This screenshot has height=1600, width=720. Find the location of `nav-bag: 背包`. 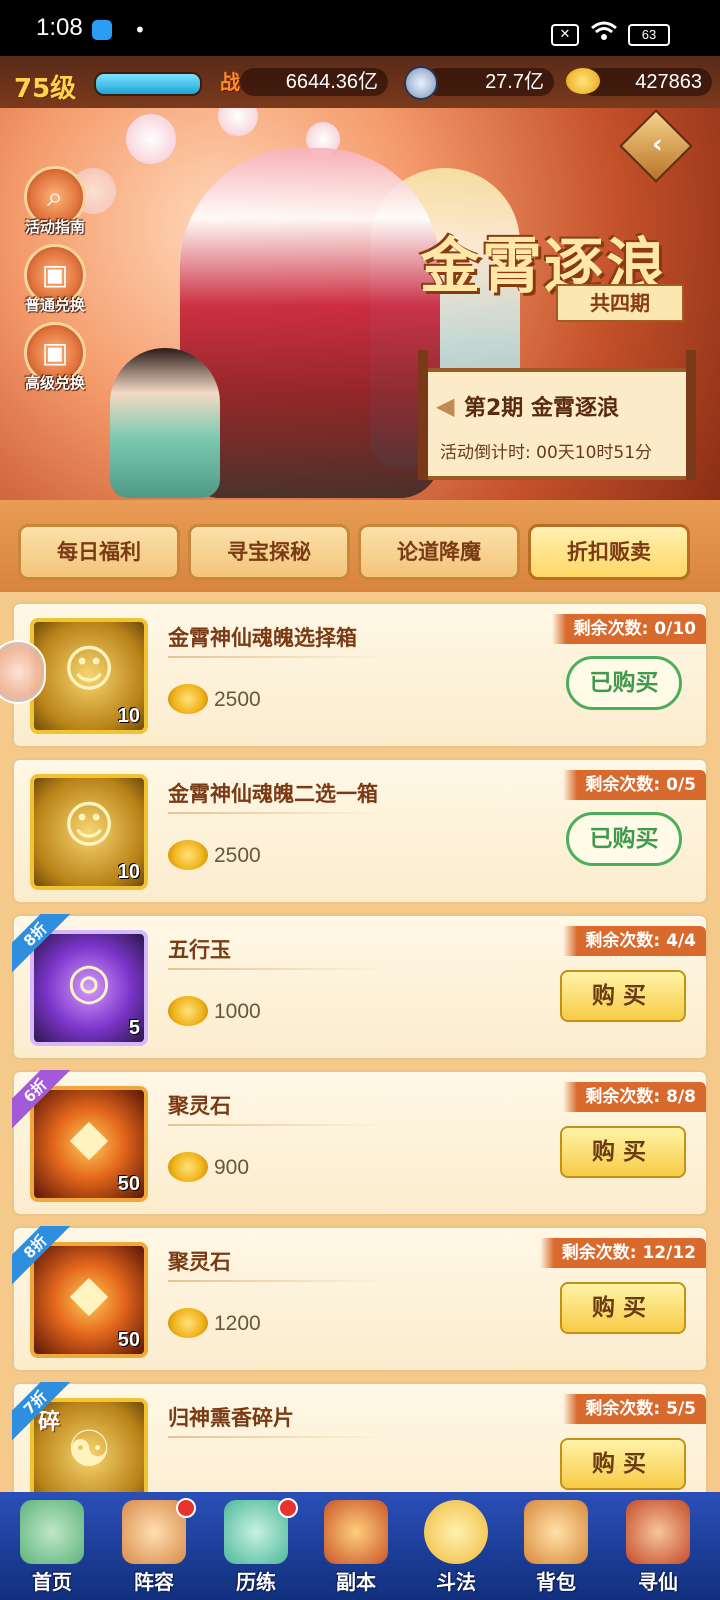

nav-bag: 背包 is located at coordinates (556, 1546).